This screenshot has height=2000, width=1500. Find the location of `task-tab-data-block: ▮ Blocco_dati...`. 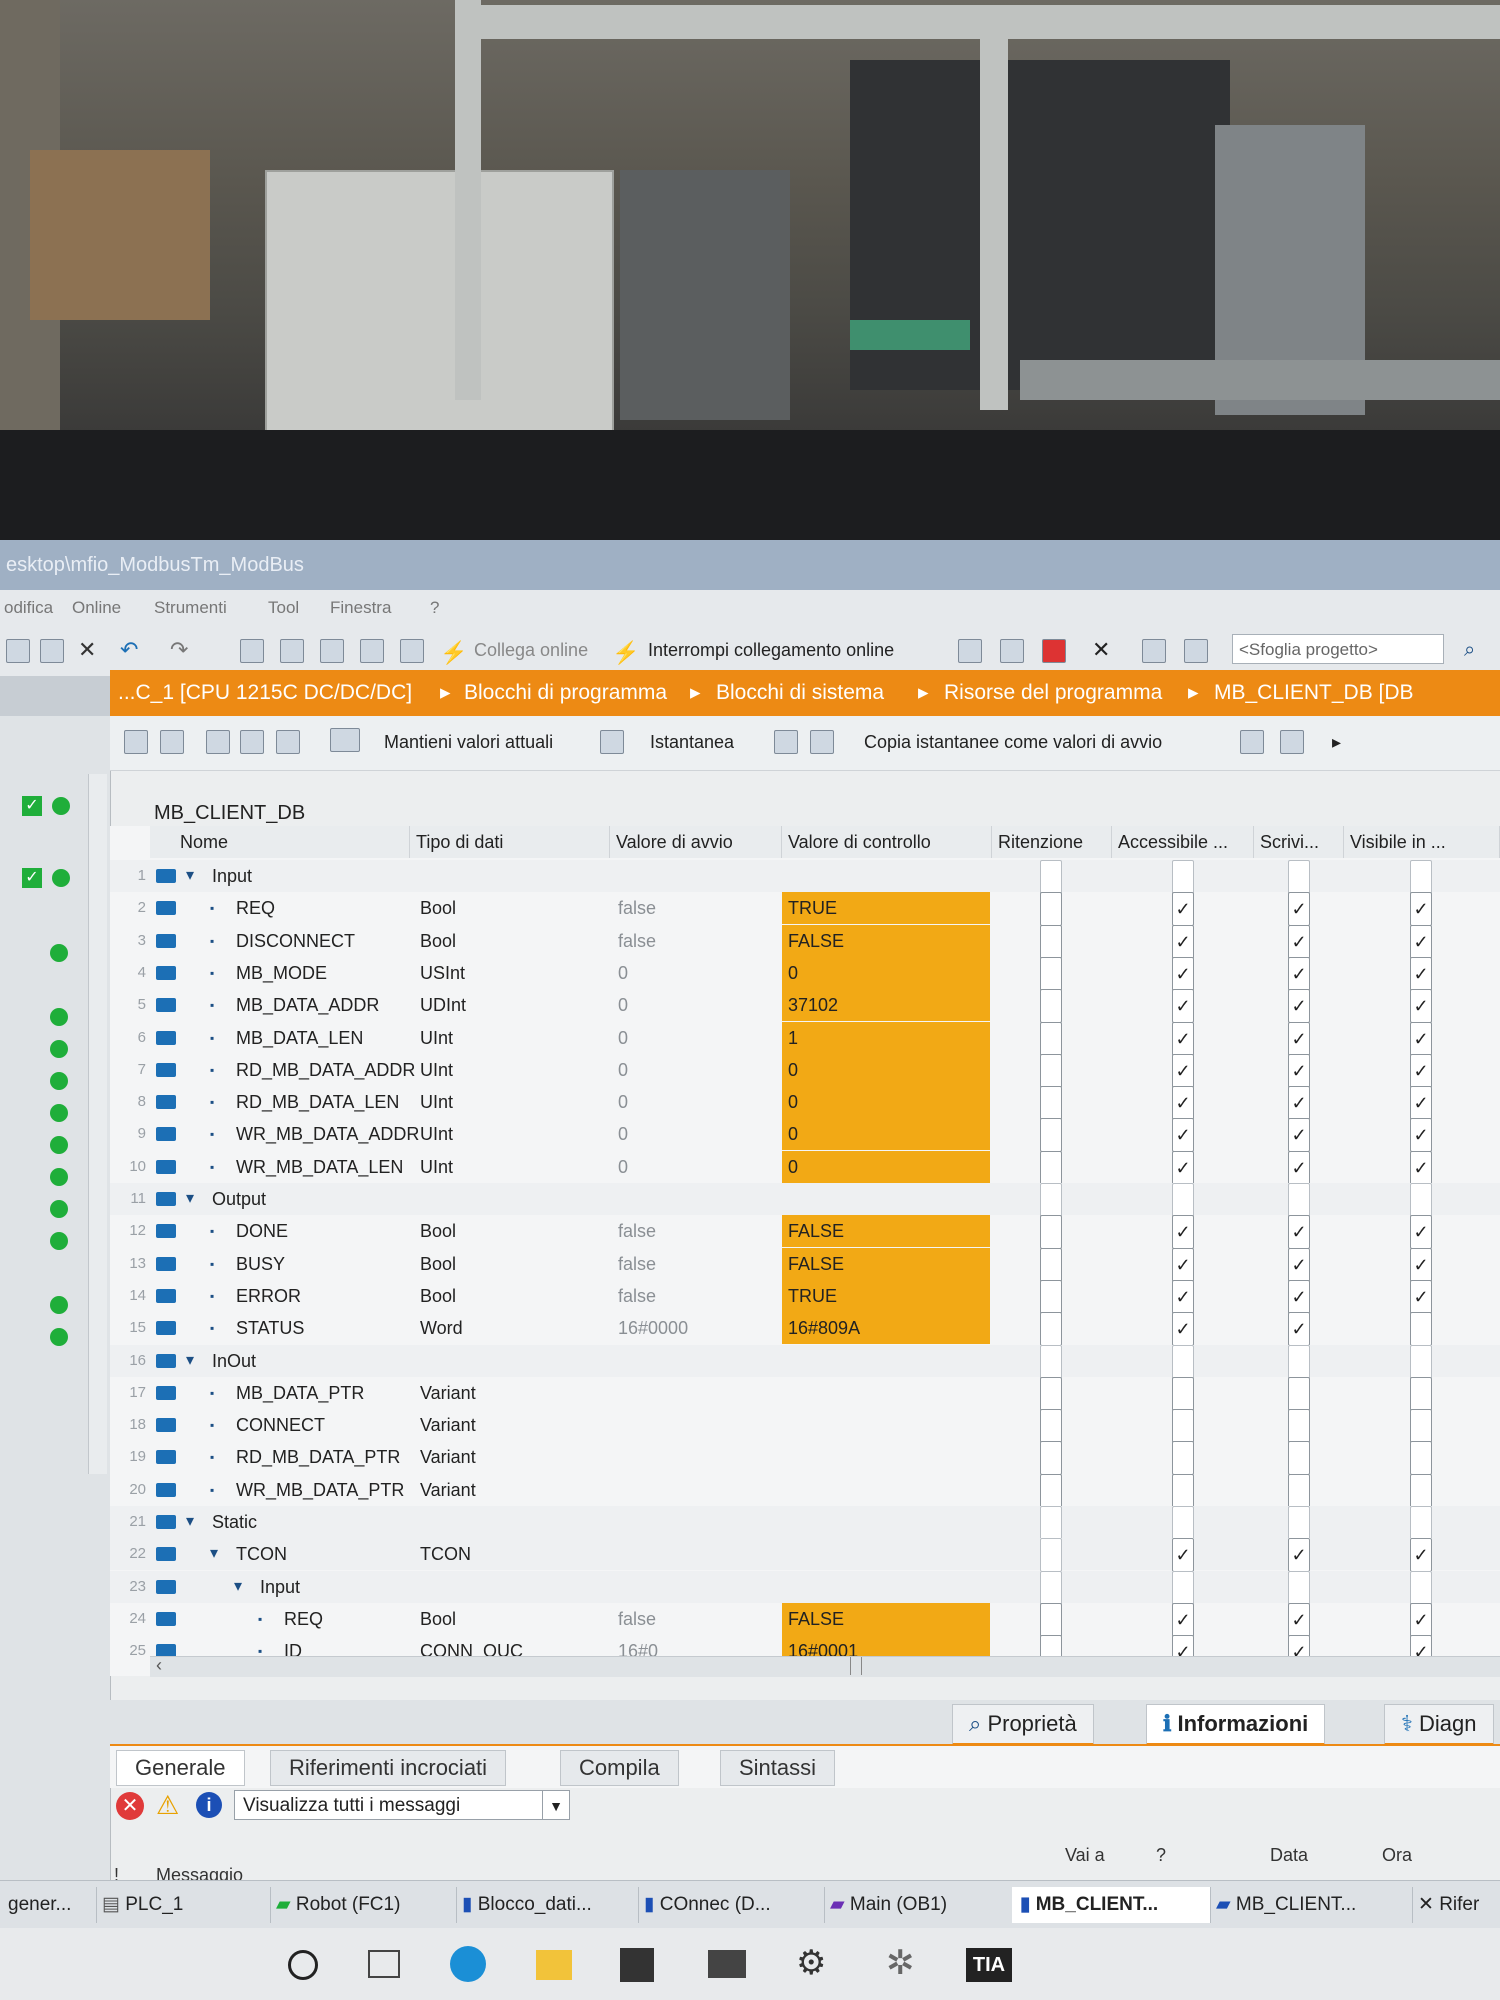

task-tab-data-block: ▮ Blocco_dati... is located at coordinates (546, 1905).